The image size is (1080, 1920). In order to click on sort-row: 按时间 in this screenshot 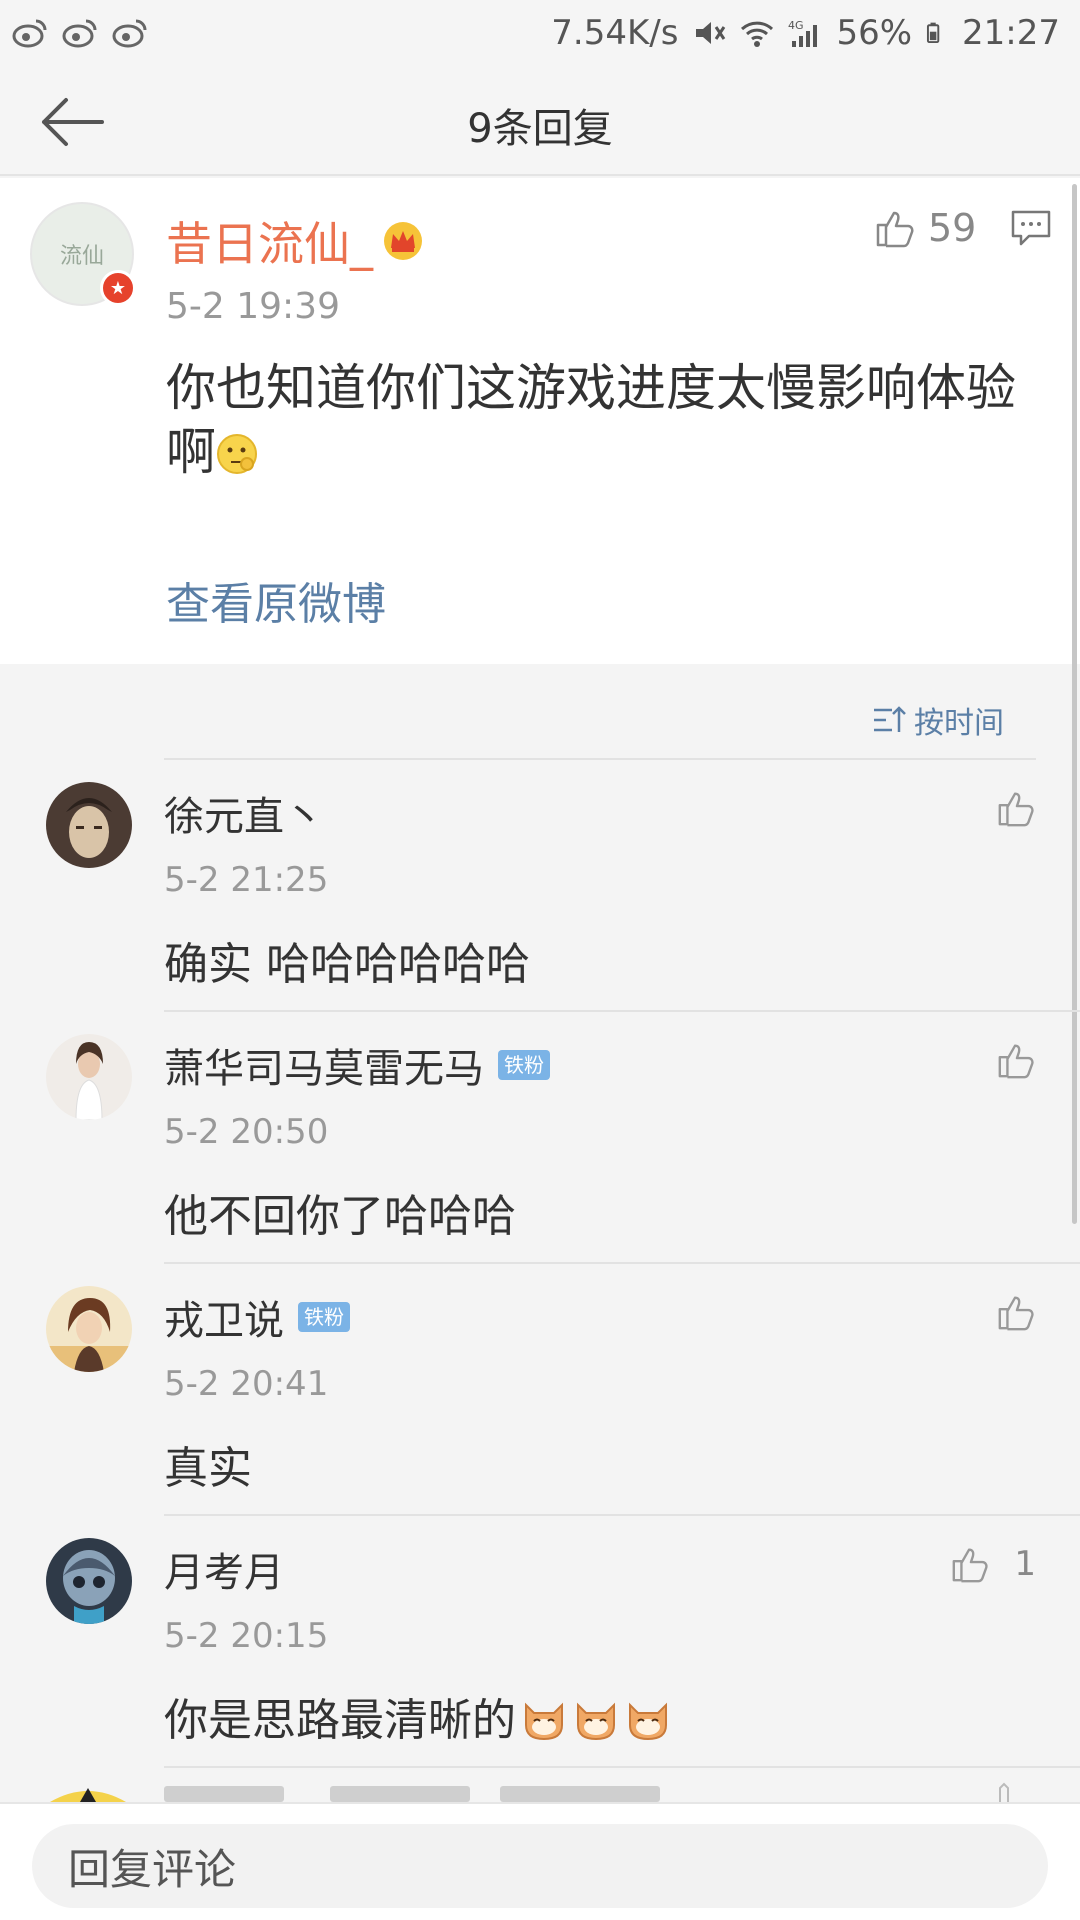, I will do `click(540, 712)`.